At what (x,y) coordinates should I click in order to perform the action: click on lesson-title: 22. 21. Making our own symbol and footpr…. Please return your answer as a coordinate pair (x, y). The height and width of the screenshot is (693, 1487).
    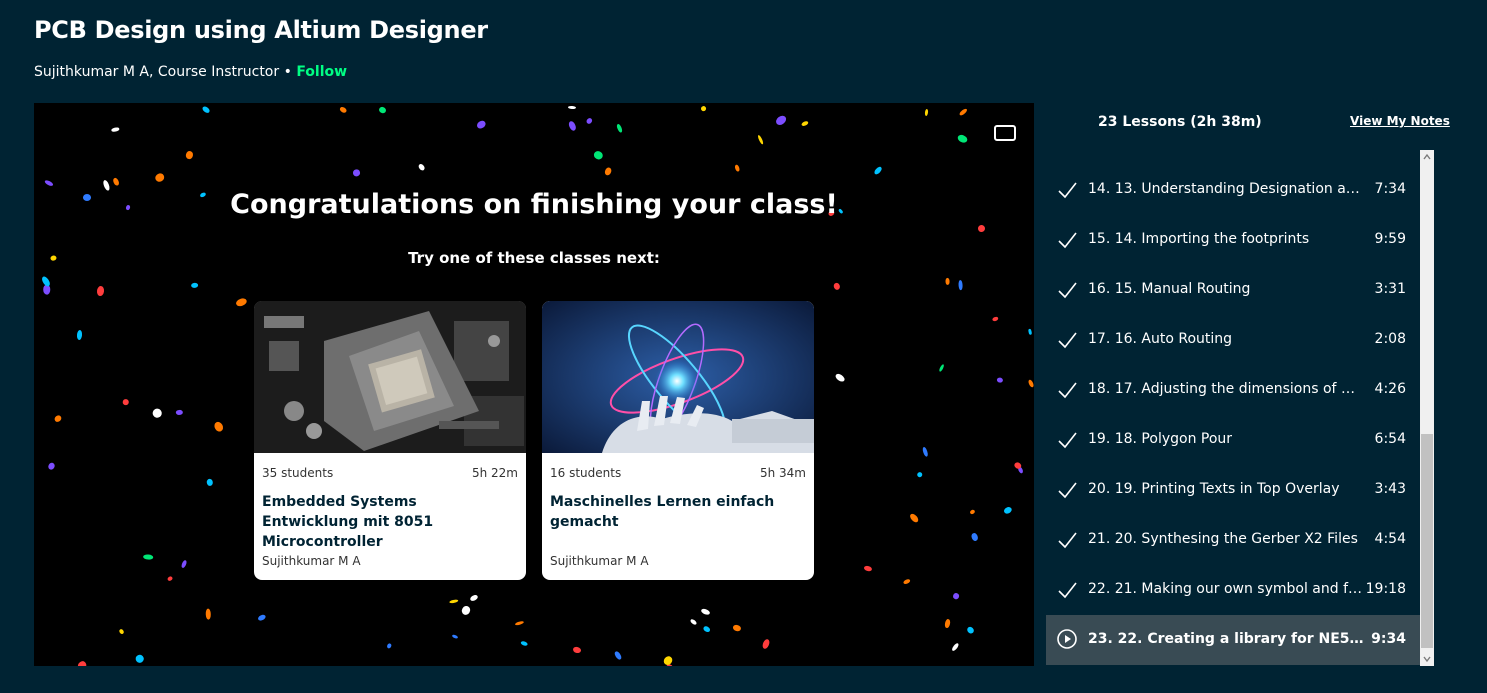
    Looking at the image, I should click on (1226, 589).